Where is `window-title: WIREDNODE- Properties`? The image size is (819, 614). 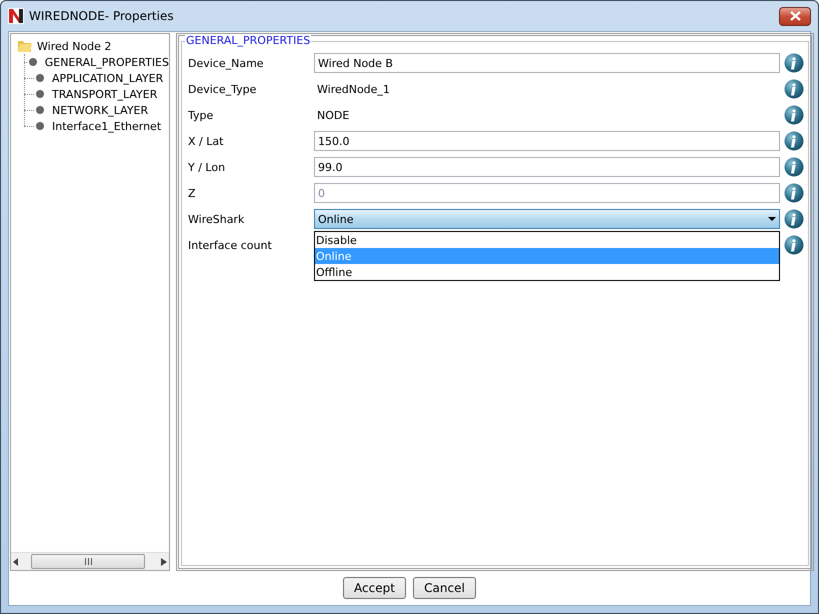 window-title: WIREDNODE- Properties is located at coordinates (101, 16).